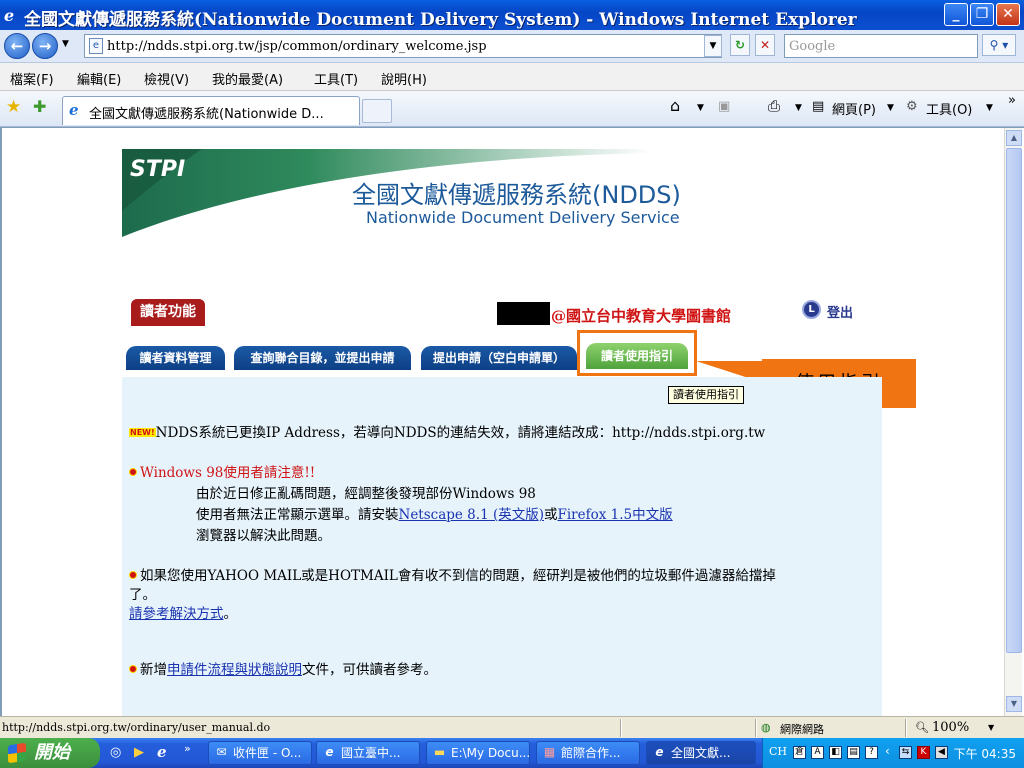 The width and height of the screenshot is (1024, 768). What do you see at coordinates (234, 670) in the screenshot?
I see `flow-status-link: 申請件流程與狀態說明` at bounding box center [234, 670].